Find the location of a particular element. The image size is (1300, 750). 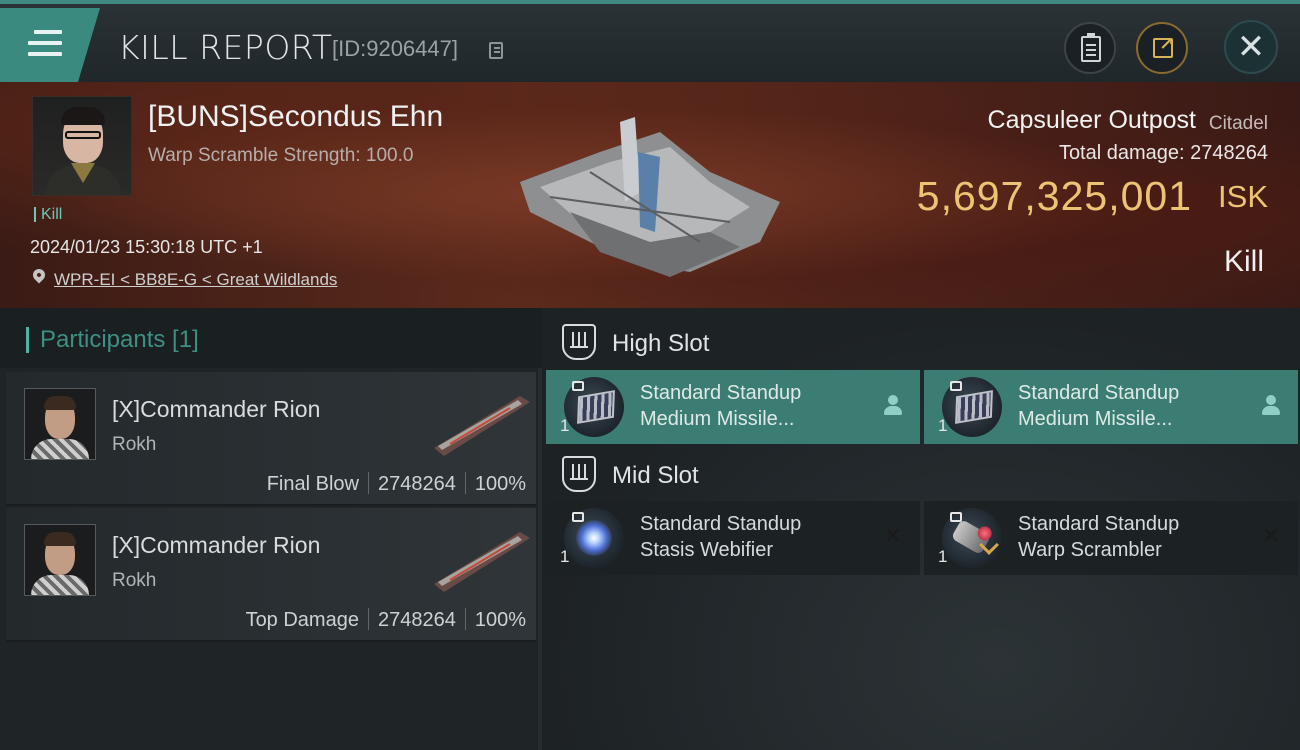

close-button: ✕ is located at coordinates (1251, 47).